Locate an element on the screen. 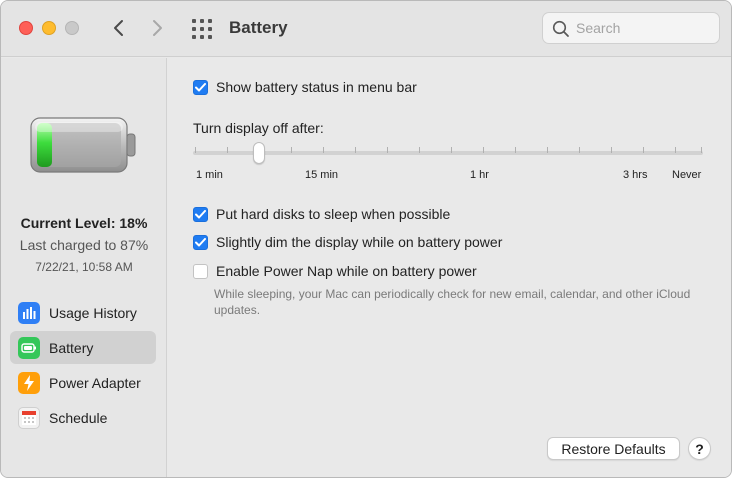 This screenshot has width=732, height=478. window-title: Battery is located at coordinates (258, 27).